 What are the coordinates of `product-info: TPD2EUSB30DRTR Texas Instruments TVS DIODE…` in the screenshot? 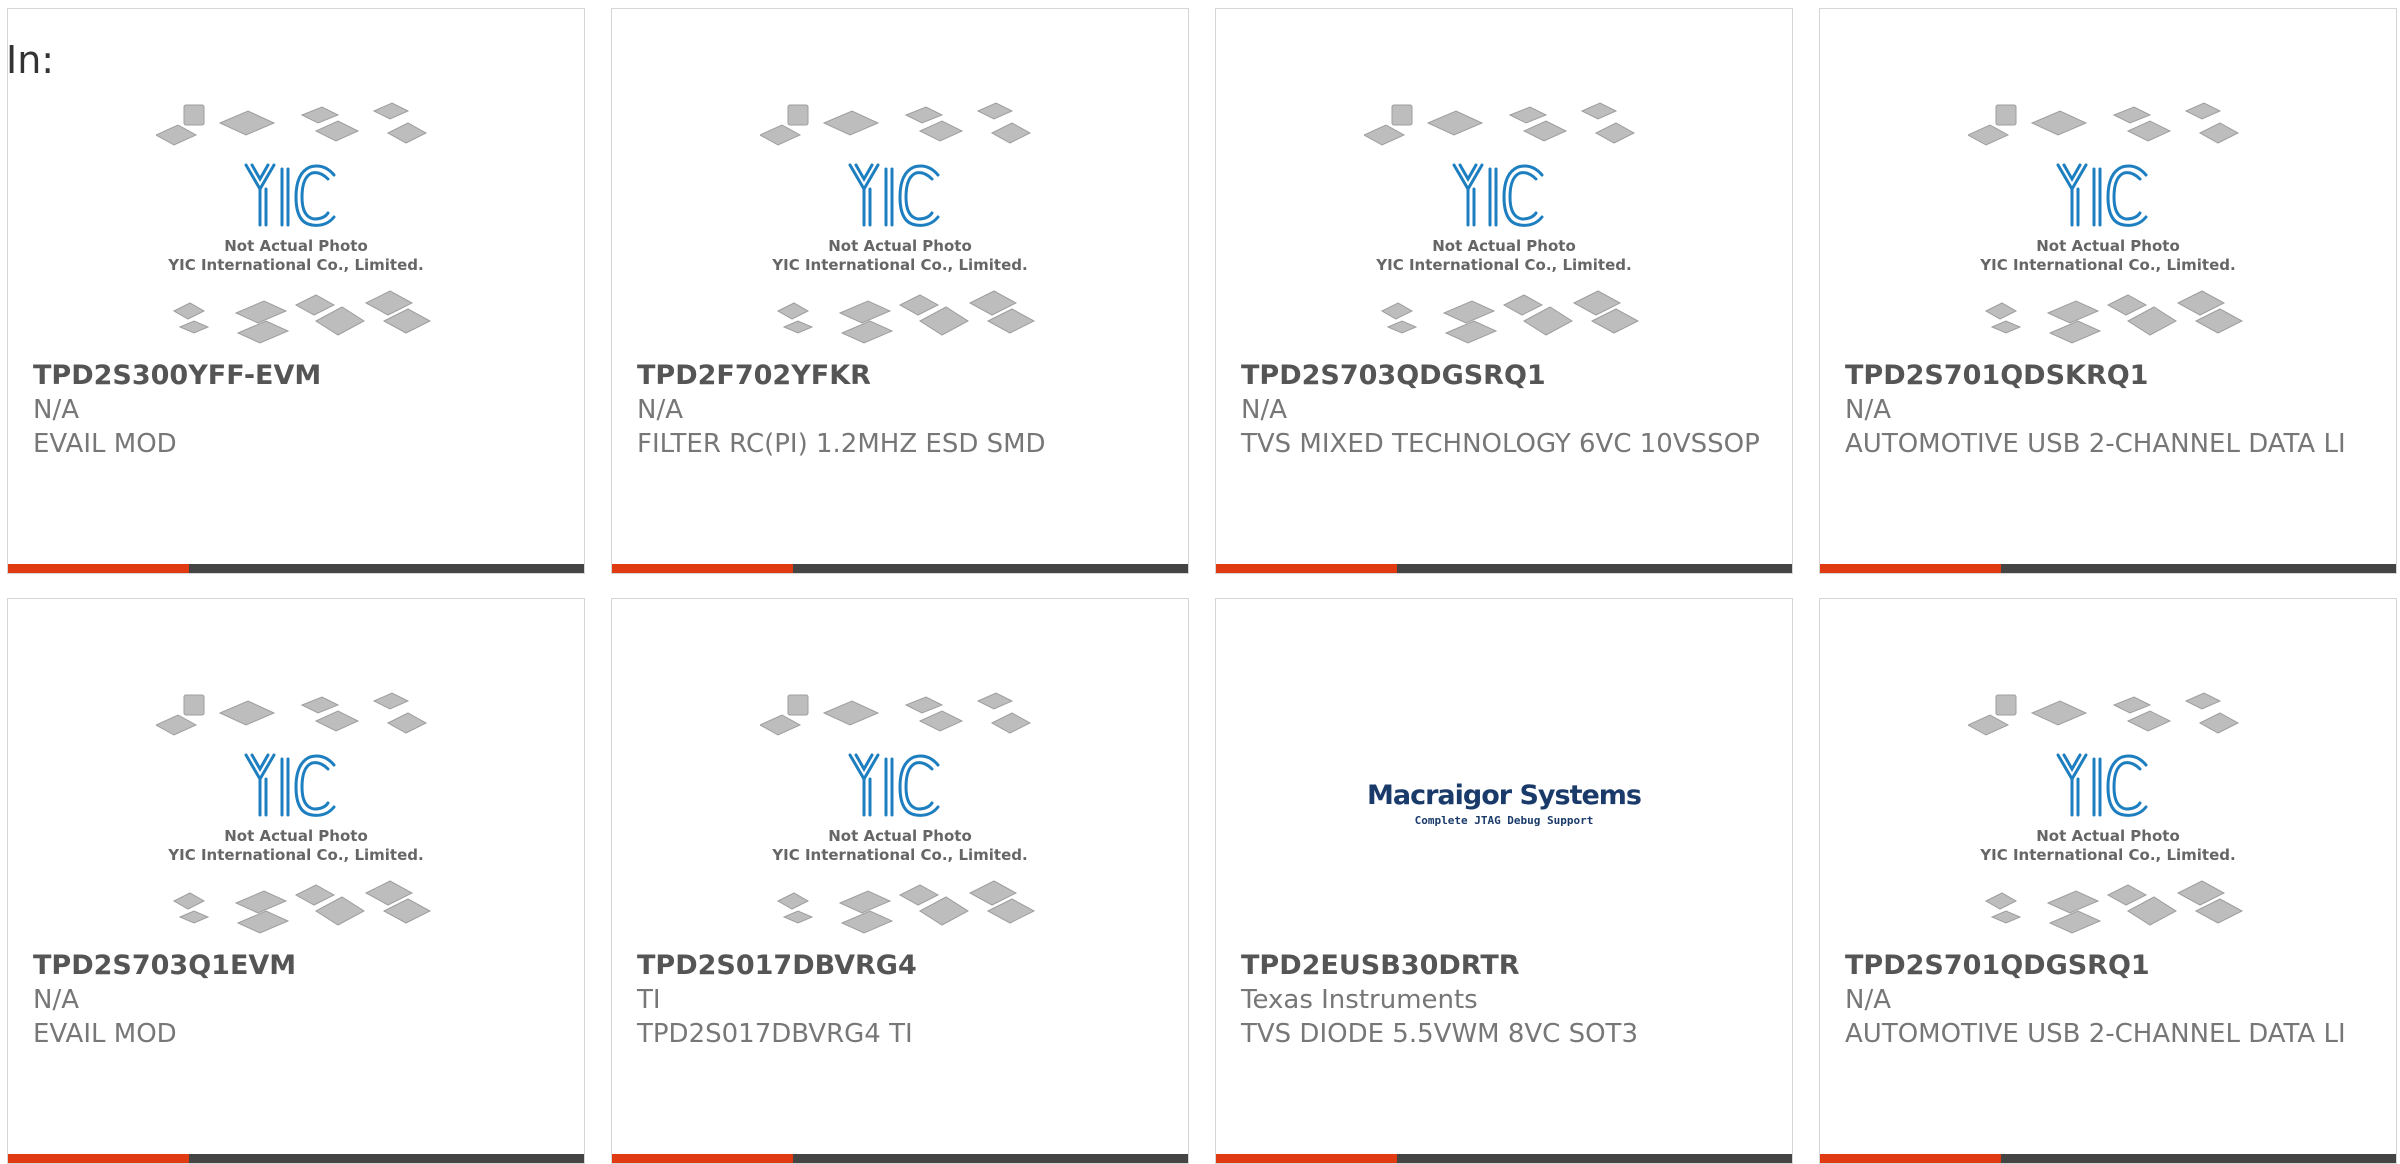 It's located at (1506, 1000).